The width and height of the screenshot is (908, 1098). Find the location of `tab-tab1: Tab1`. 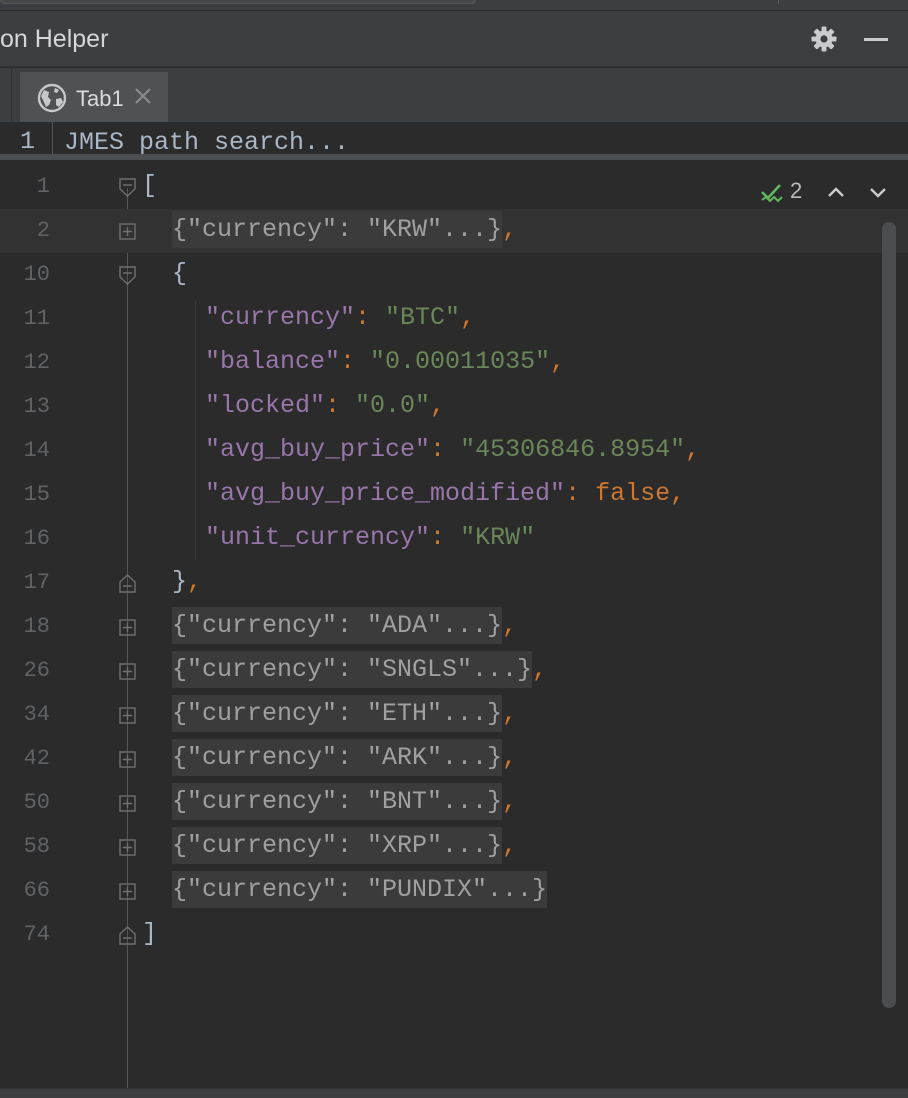

tab-tab1: Tab1 is located at coordinates (94, 97).